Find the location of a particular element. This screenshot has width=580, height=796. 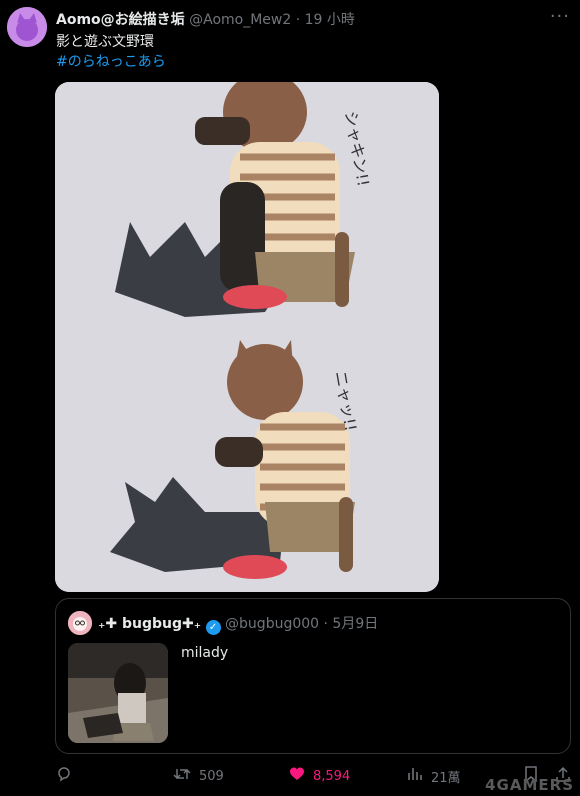

retweet-icon is located at coordinates (182, 776).